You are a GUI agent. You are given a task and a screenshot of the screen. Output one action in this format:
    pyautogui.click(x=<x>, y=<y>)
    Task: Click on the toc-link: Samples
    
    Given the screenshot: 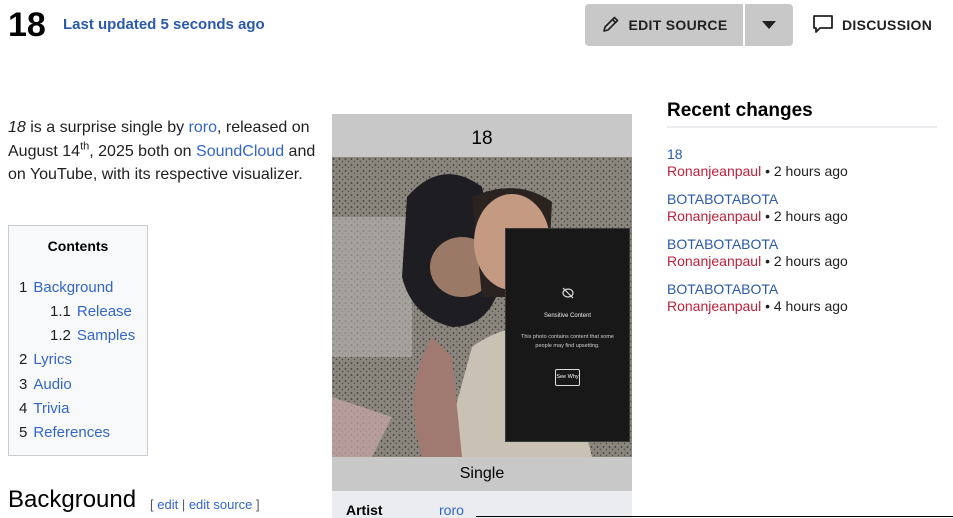 What is the action you would take?
    pyautogui.click(x=106, y=335)
    